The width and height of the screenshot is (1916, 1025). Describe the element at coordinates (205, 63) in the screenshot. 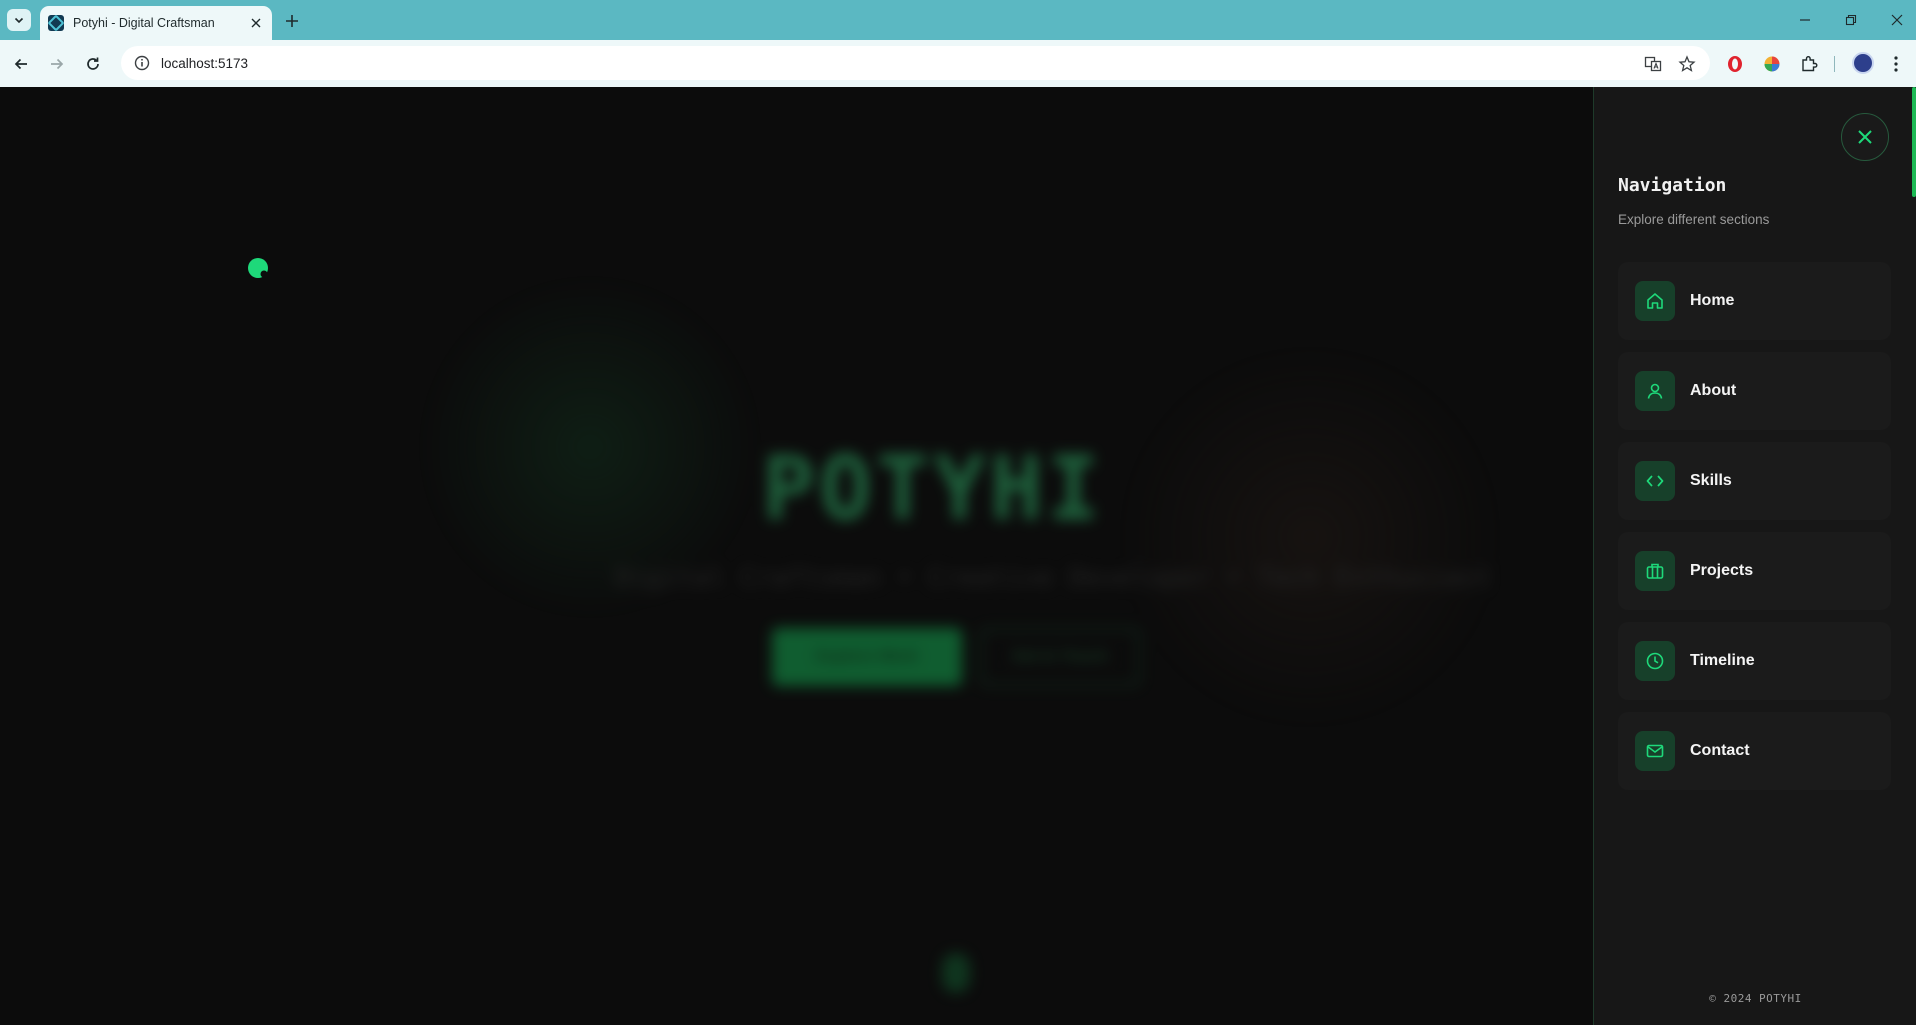

I see `address-url: localhost:5173` at that location.